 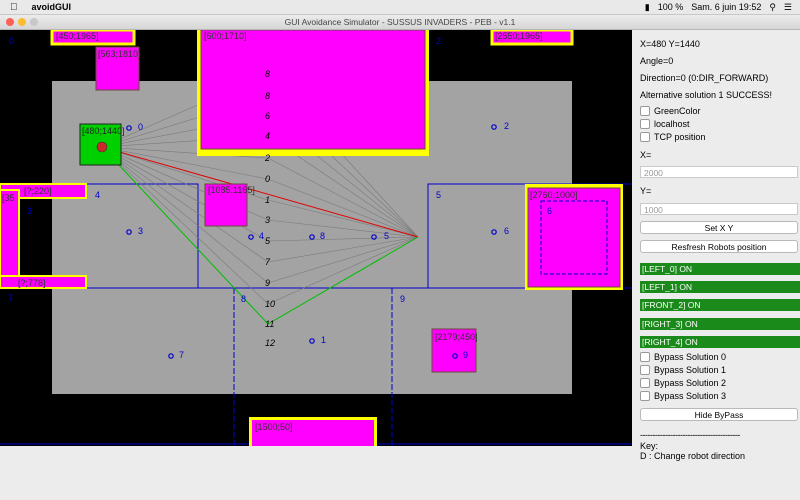 What do you see at coordinates (683, 370) in the screenshot?
I see `bypass-1-checkbox: Bypass Solution 1` at bounding box center [683, 370].